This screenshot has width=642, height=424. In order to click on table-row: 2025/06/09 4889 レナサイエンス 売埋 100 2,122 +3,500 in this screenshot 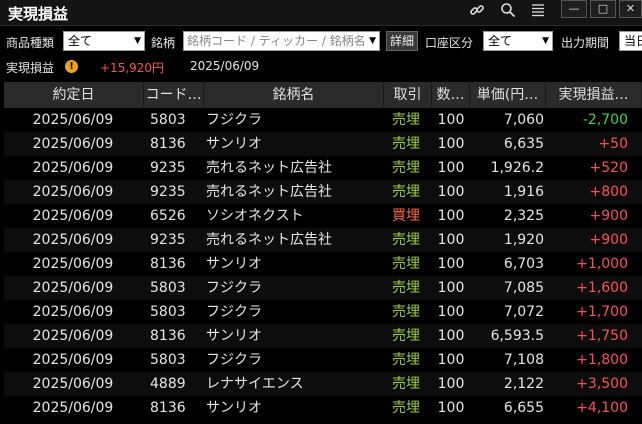, I will do `click(323, 384)`.